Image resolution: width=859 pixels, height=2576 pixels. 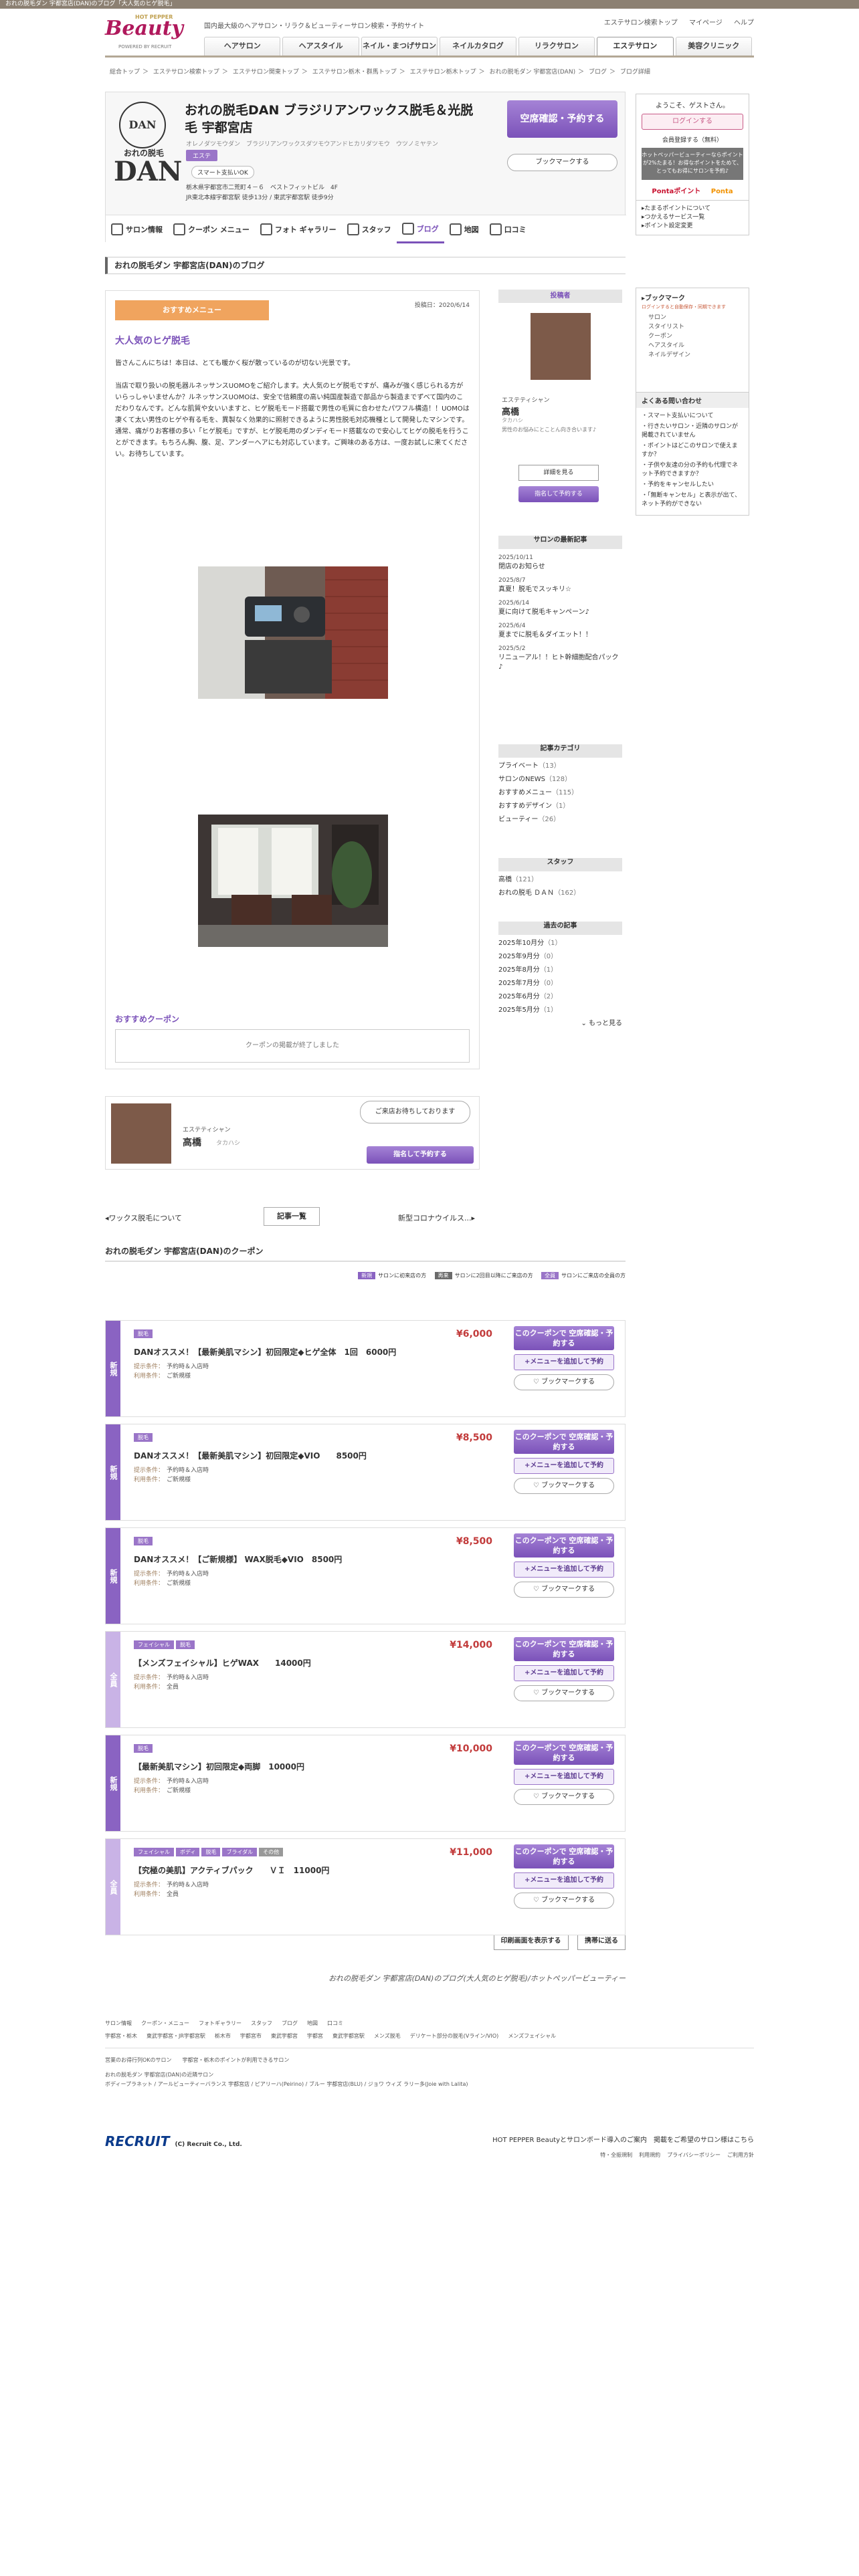 What do you see at coordinates (560, 562) in the screenshot?
I see `latest-item: 2025/10/11 閉店のお知らせ` at bounding box center [560, 562].